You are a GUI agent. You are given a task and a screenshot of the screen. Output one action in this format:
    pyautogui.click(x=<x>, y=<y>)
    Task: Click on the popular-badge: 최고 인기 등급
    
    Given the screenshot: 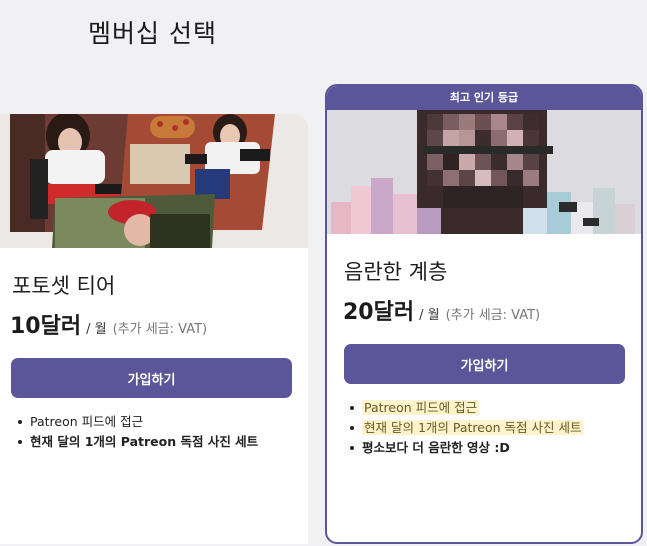 What is the action you would take?
    pyautogui.click(x=484, y=98)
    